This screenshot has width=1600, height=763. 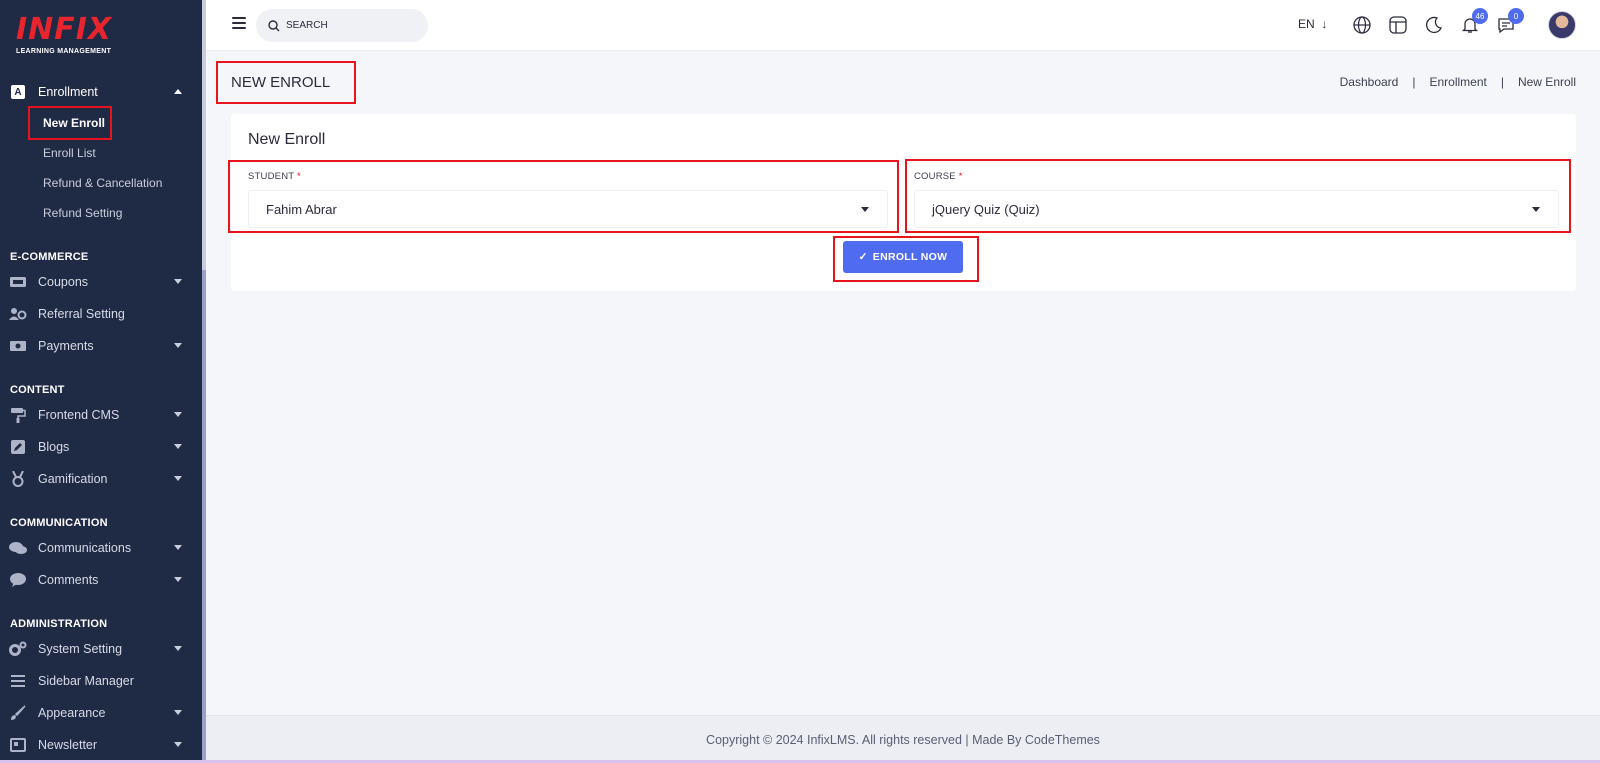 What do you see at coordinates (1362, 25) in the screenshot?
I see `globe-icon` at bounding box center [1362, 25].